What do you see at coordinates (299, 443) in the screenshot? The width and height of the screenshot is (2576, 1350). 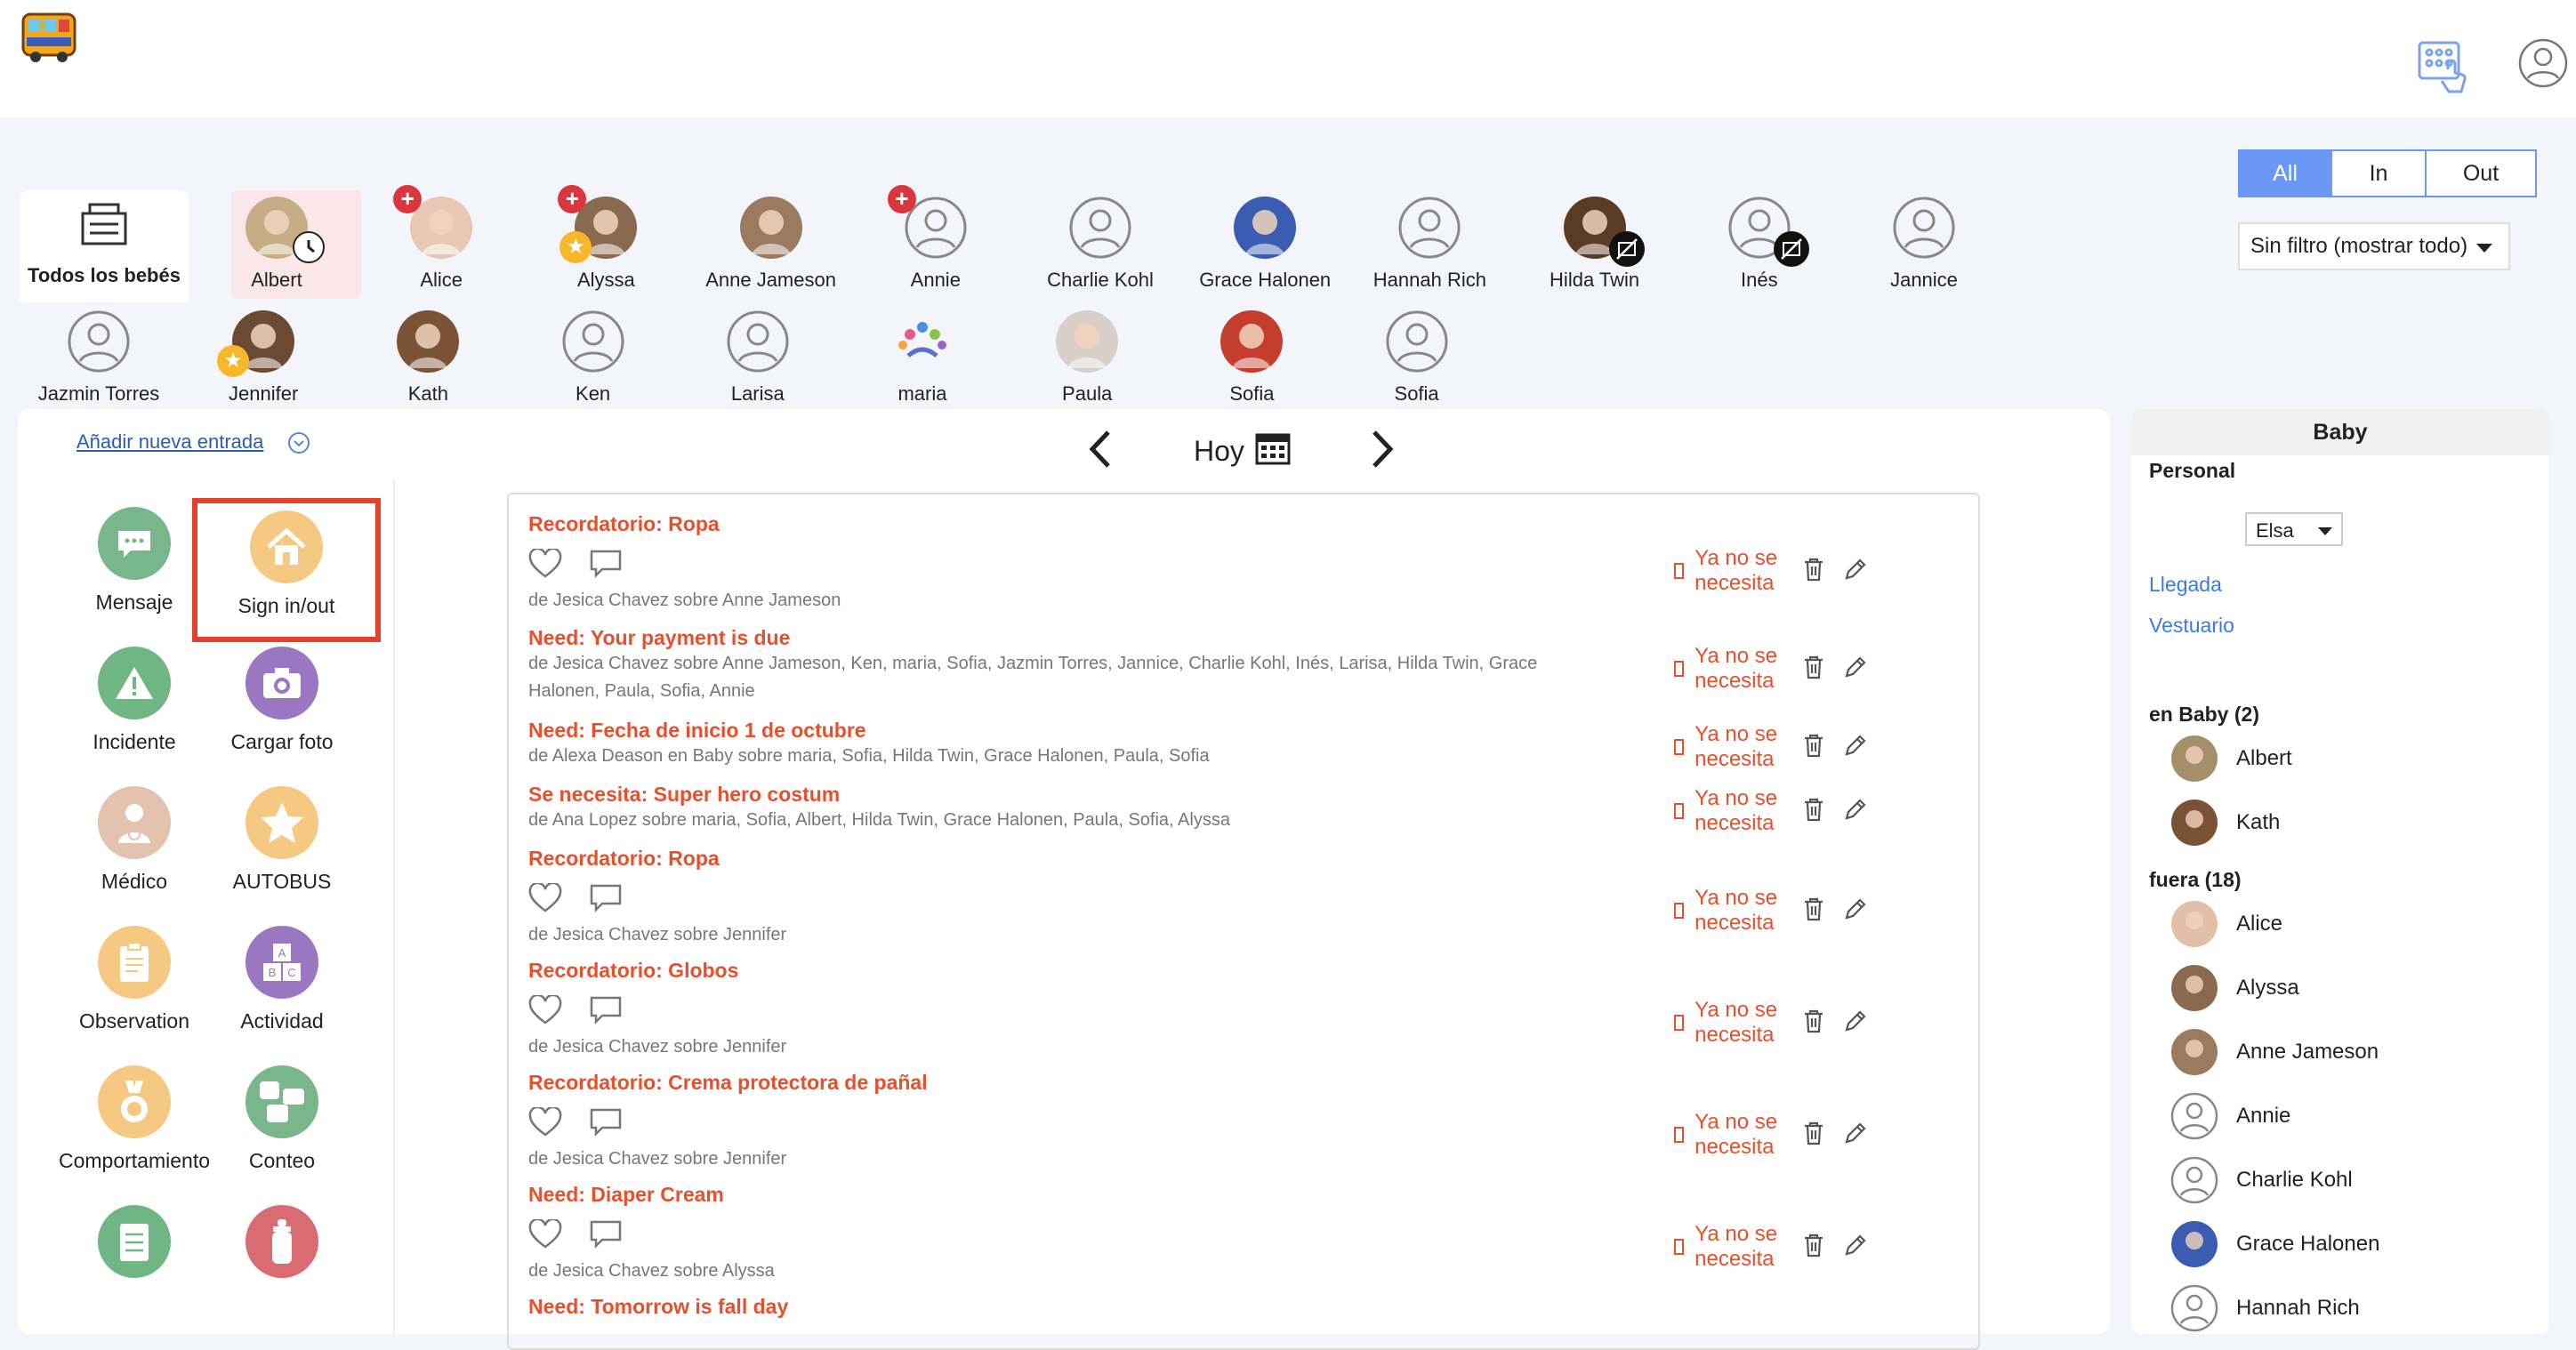 I see `chevron-down-icon` at bounding box center [299, 443].